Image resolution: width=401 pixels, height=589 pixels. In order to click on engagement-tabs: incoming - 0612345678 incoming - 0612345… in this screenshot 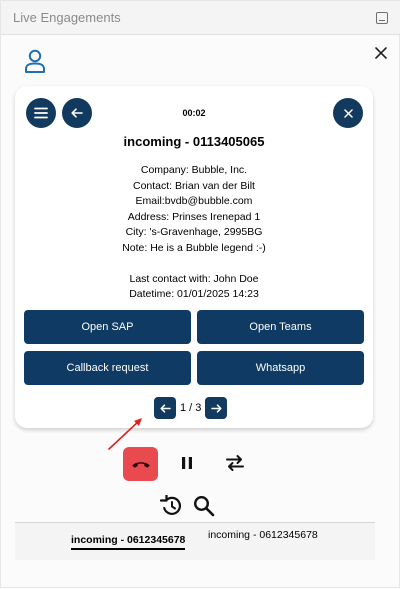, I will do `click(195, 541)`.